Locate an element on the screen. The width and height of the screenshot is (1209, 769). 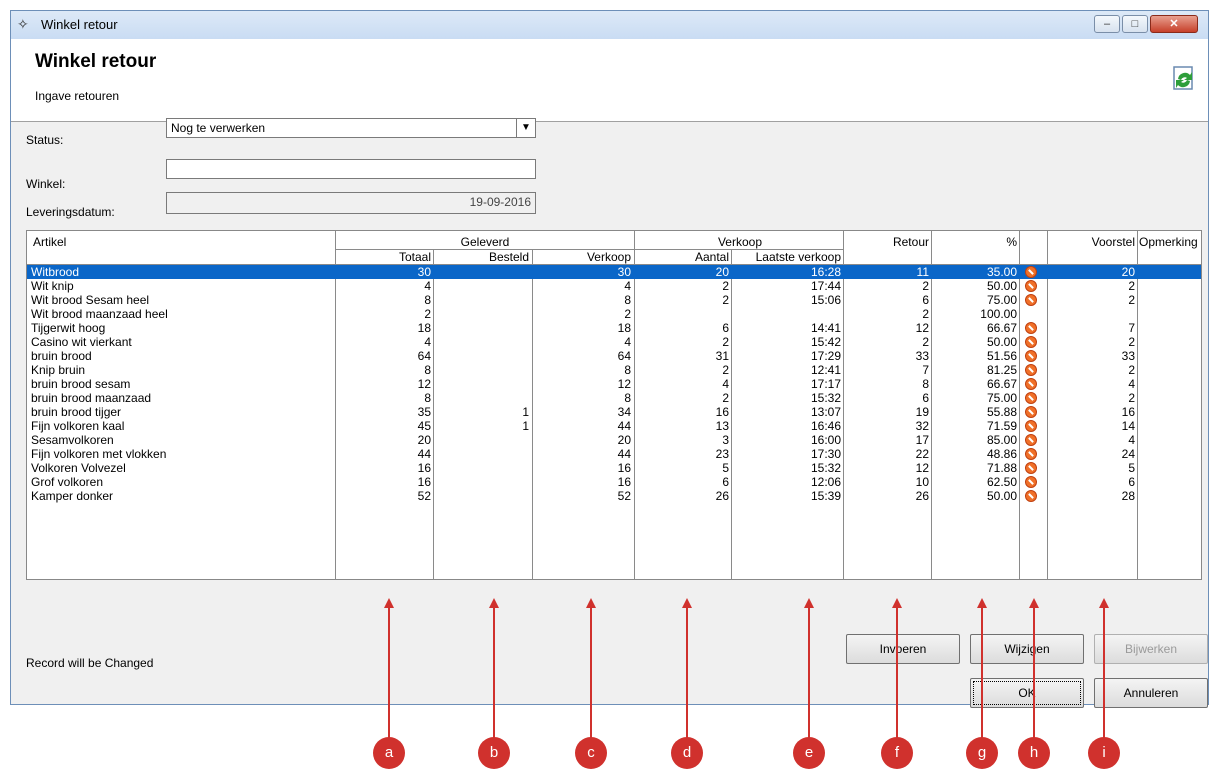
table-row: Kamper donker 52 52 26 15:39 26 50.00 28 is located at coordinates (614, 496).